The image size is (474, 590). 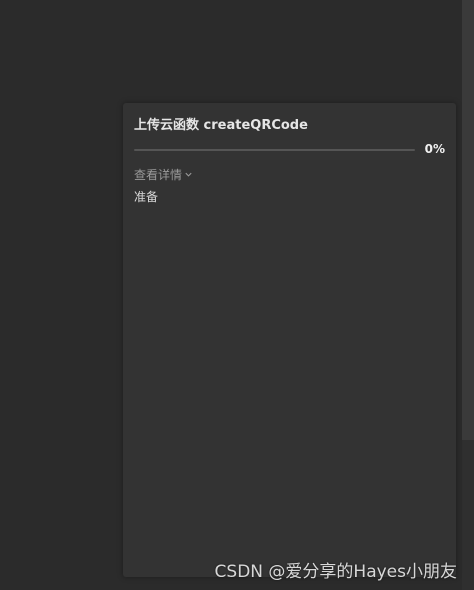 I want to click on view-details-toggle: 查看详情, so click(x=163, y=174).